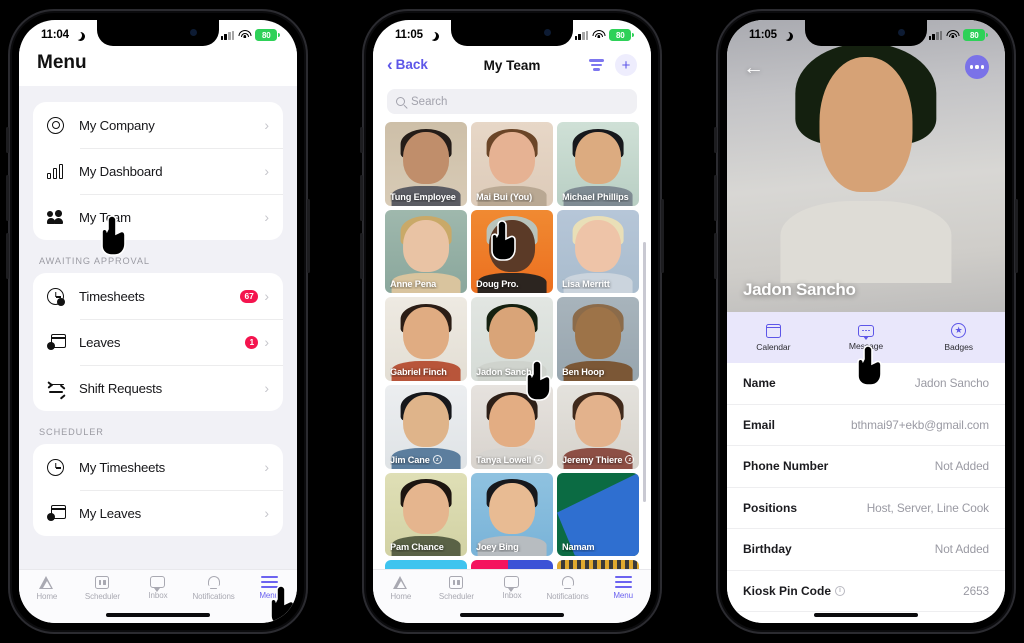 The width and height of the screenshot is (1024, 643). I want to click on member-name: Anne Pena, so click(413, 284).